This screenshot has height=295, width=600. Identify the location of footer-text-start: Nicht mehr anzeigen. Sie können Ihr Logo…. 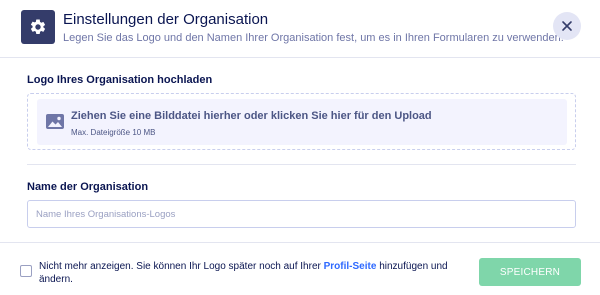
(181, 266).